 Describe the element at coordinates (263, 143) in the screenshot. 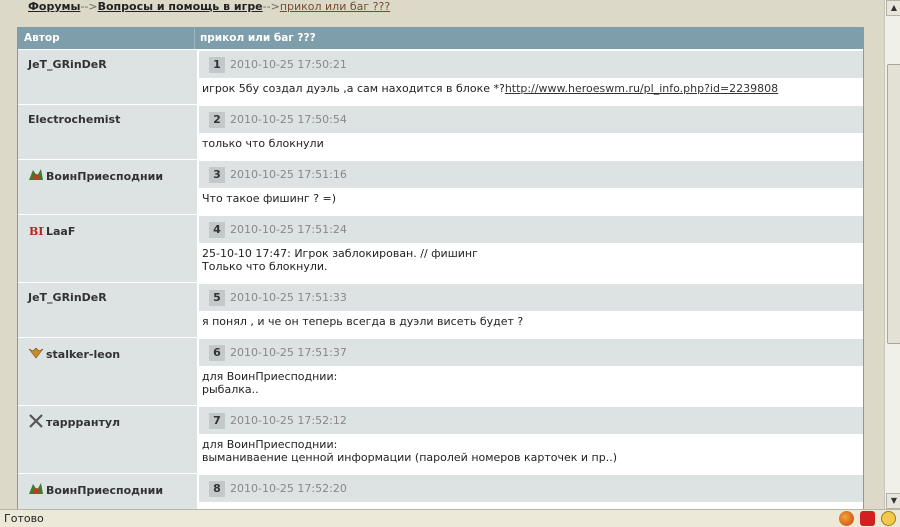

I see `post-text-line: только что блокнули` at that location.